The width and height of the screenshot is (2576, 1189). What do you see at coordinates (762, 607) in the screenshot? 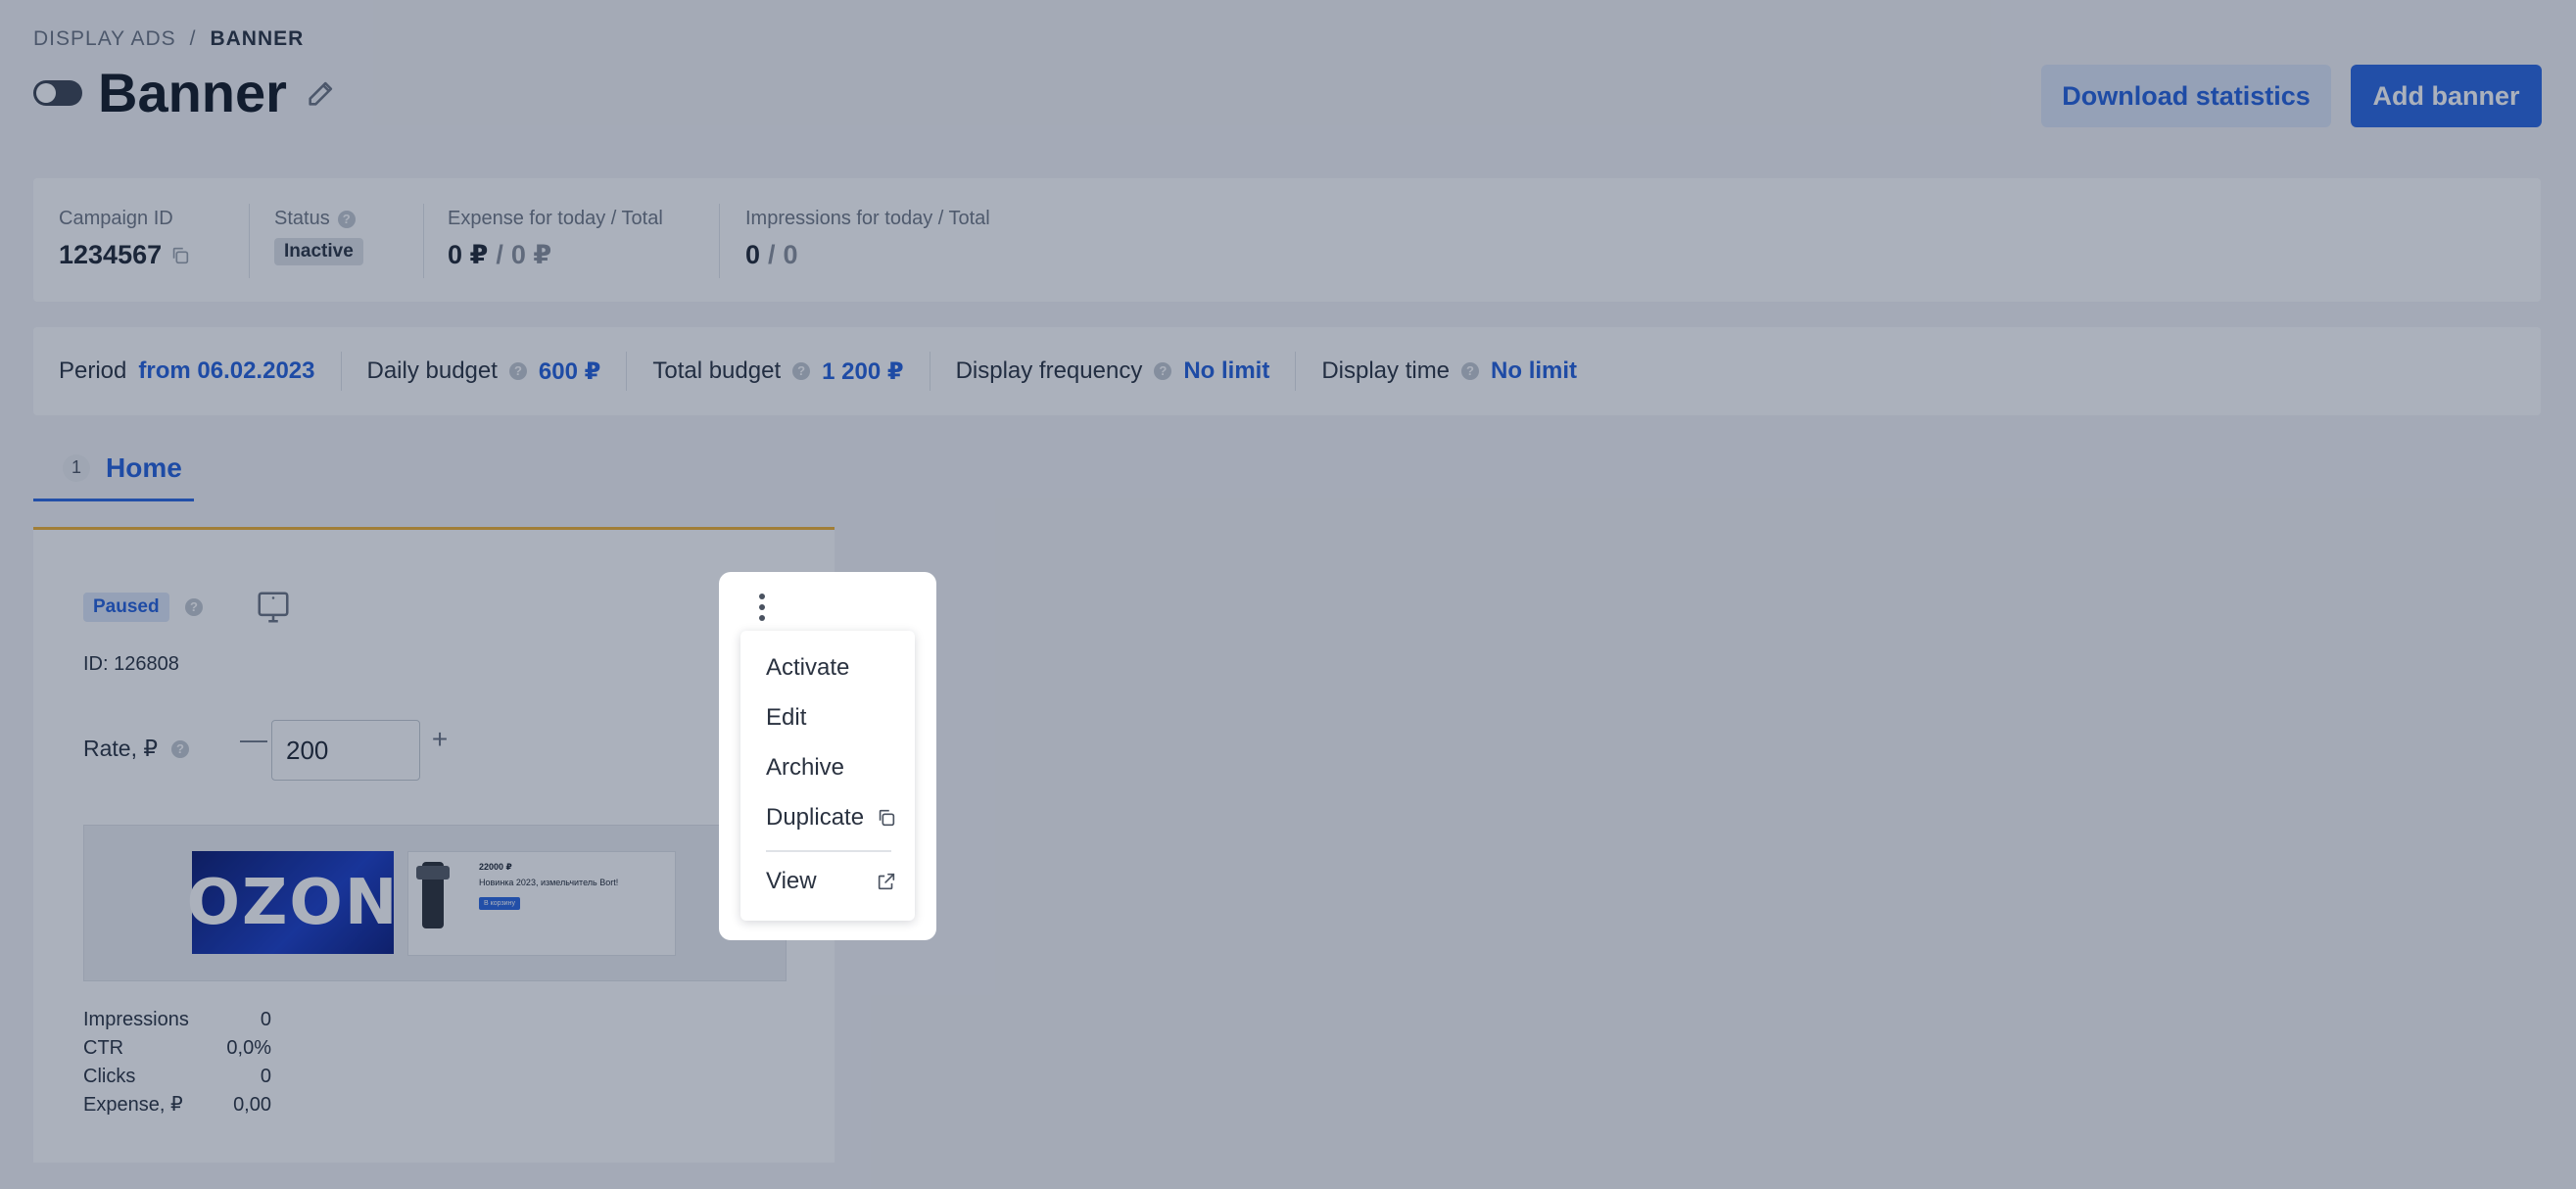
I see `kebab-icon` at bounding box center [762, 607].